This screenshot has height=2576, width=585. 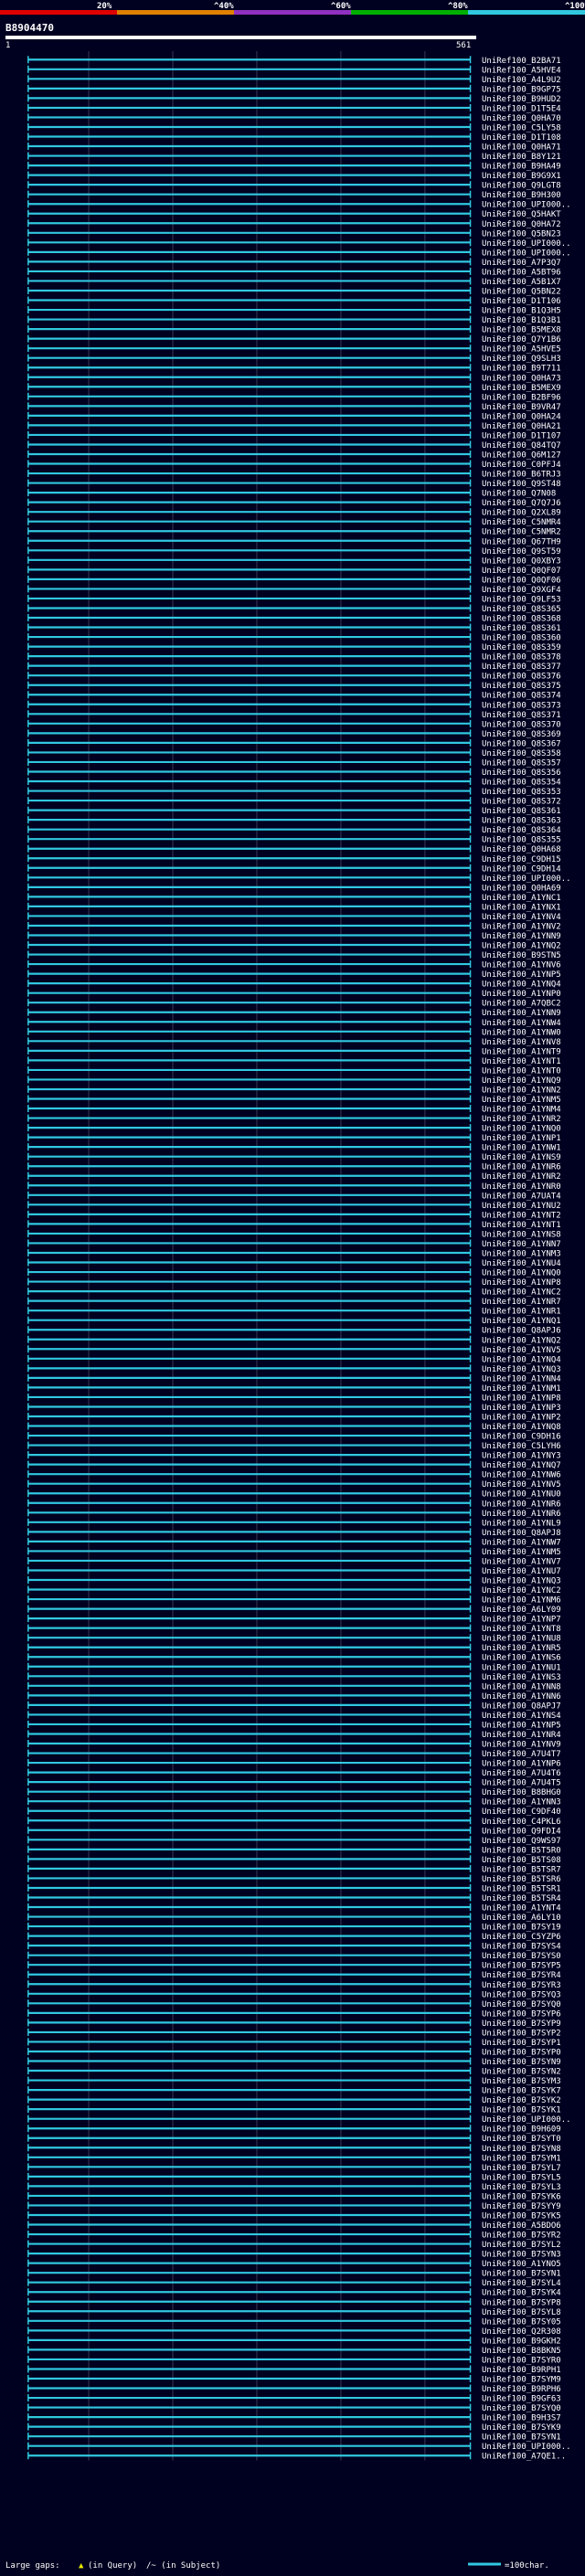 What do you see at coordinates (294, 1725) in the screenshot?
I see `hit-row: UniRef100_A1YNP5` at bounding box center [294, 1725].